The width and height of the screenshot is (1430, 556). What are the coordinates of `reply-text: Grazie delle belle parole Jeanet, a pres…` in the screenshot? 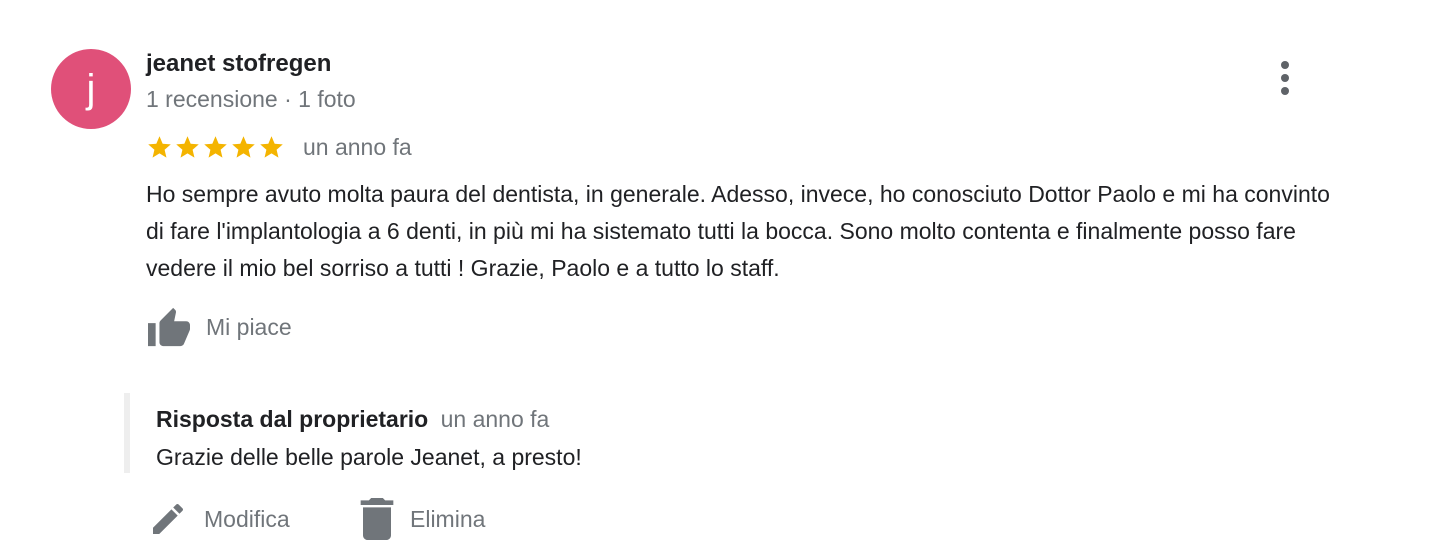 It's located at (369, 457).